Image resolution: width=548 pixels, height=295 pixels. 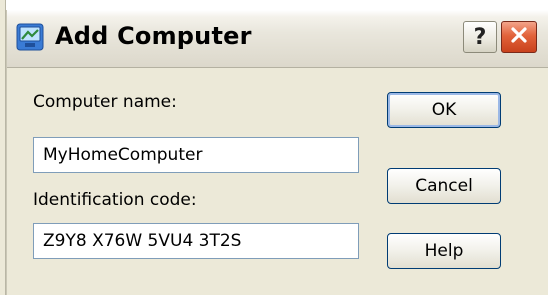 What do you see at coordinates (153, 36) in the screenshot?
I see `dialog-title: Add Computer` at bounding box center [153, 36].